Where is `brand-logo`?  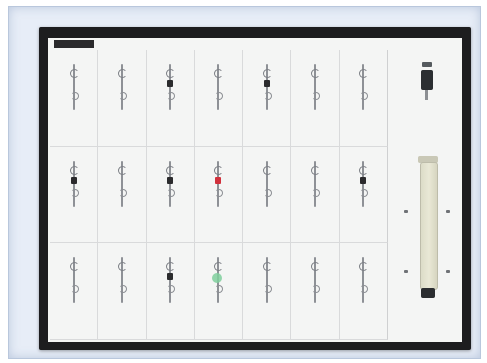 brand-logo is located at coordinates (74, 44).